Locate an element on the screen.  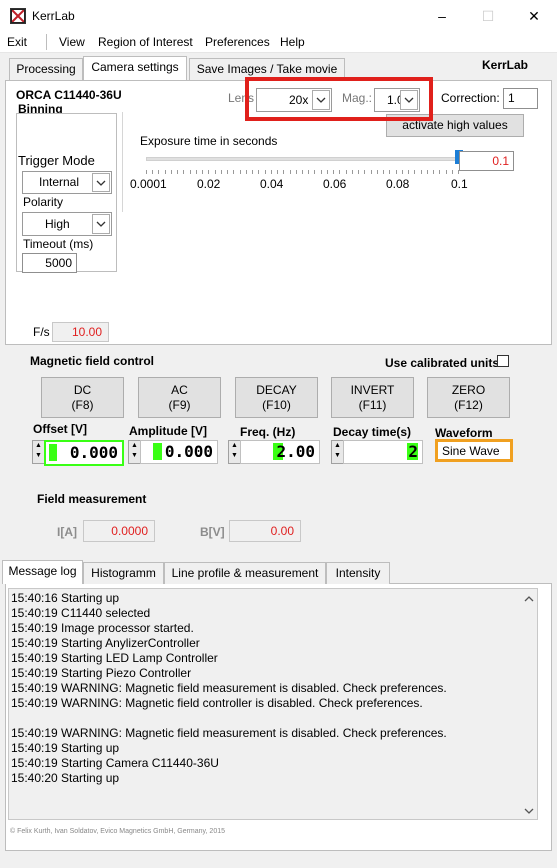
calibrated-units-checkbox is located at coordinates (503, 361).